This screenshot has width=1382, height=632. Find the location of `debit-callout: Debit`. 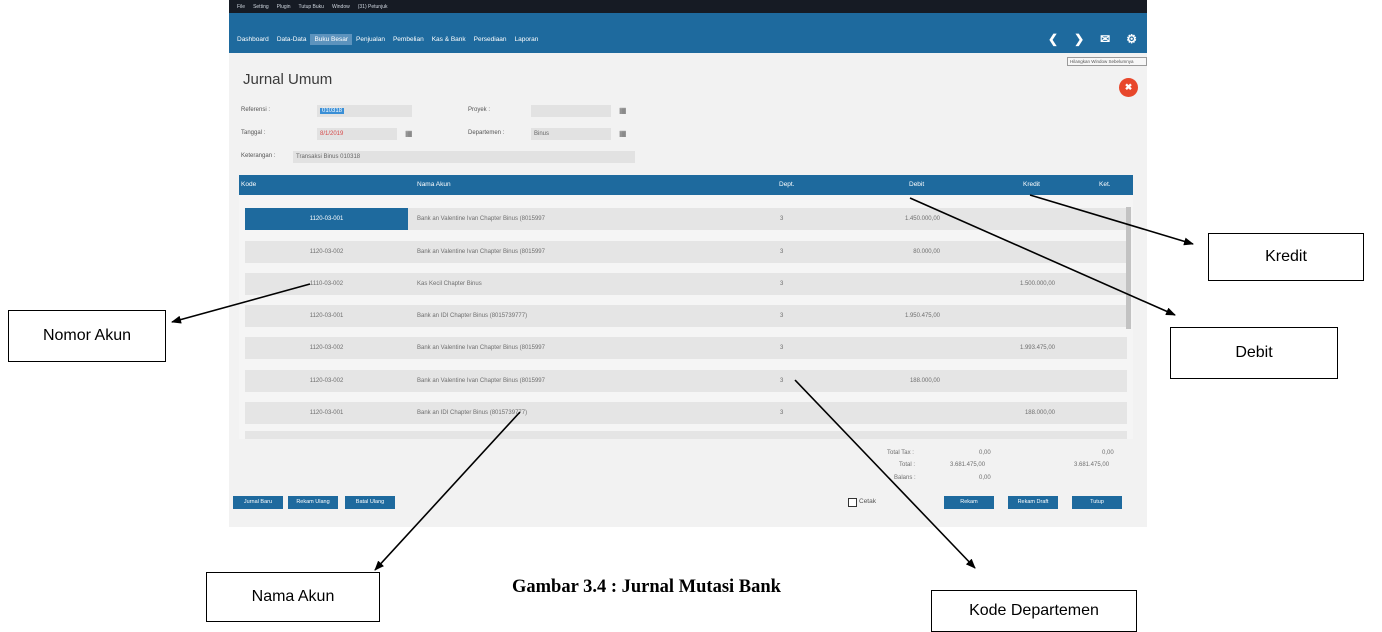

debit-callout: Debit is located at coordinates (1254, 353).